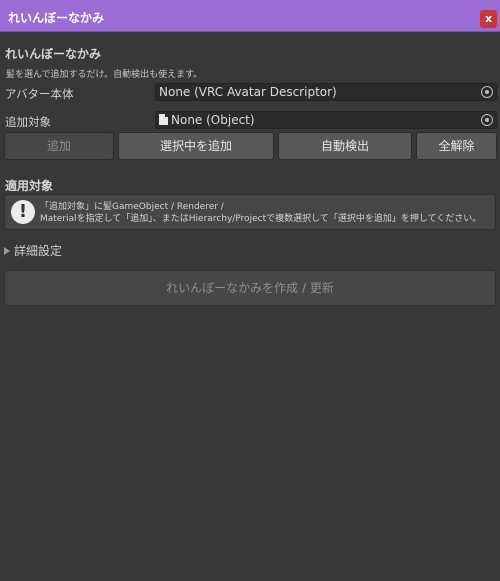 Image resolution: width=500 pixels, height=581 pixels. I want to click on auto-detect-button: 自動検出, so click(345, 146).